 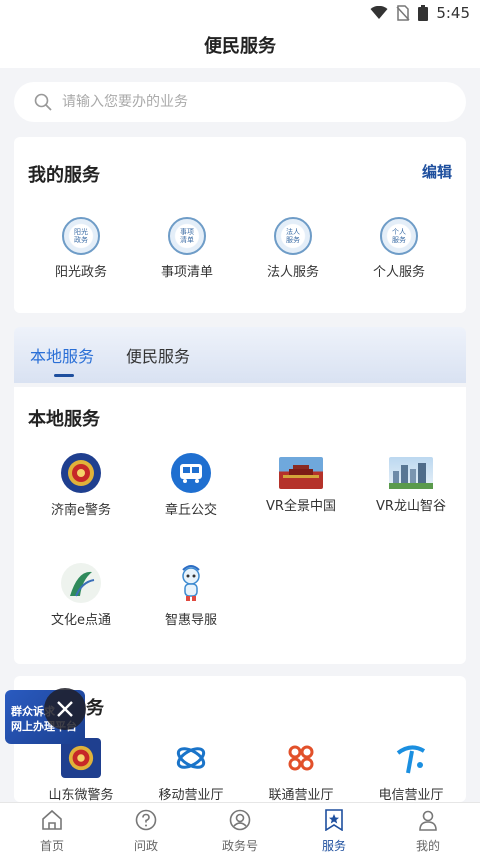 I want to click on nav-label: 政务号, so click(x=239, y=846).